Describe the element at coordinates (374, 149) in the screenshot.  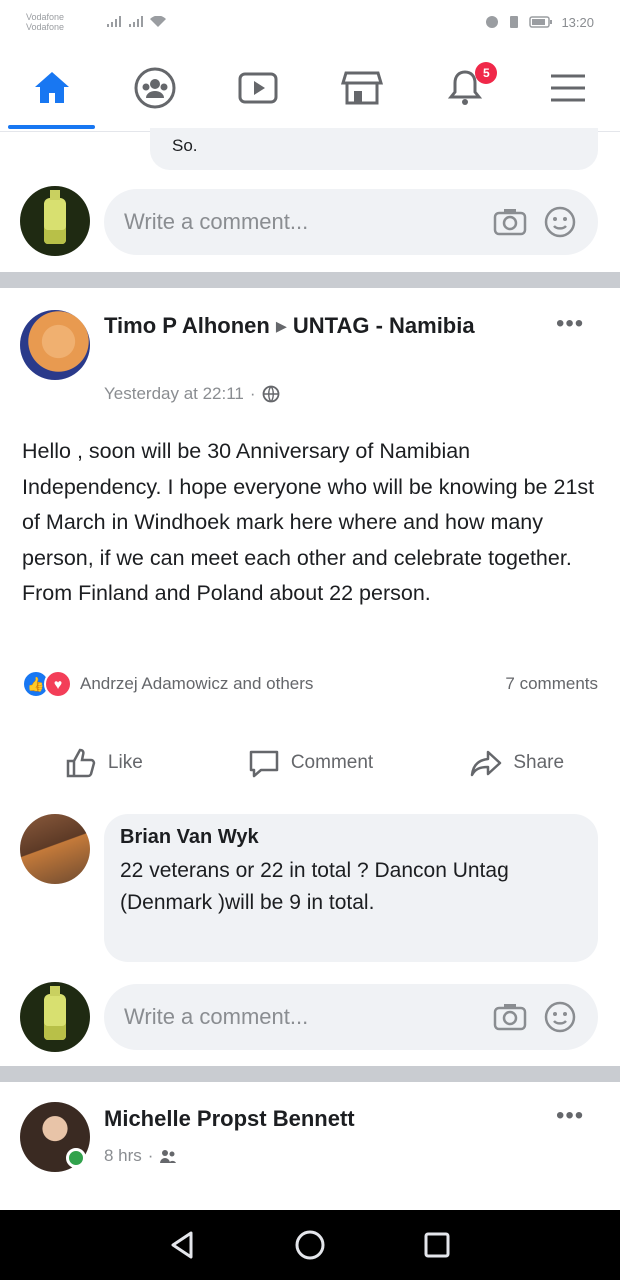
I see `previous-comment-bubble: So.` at that location.